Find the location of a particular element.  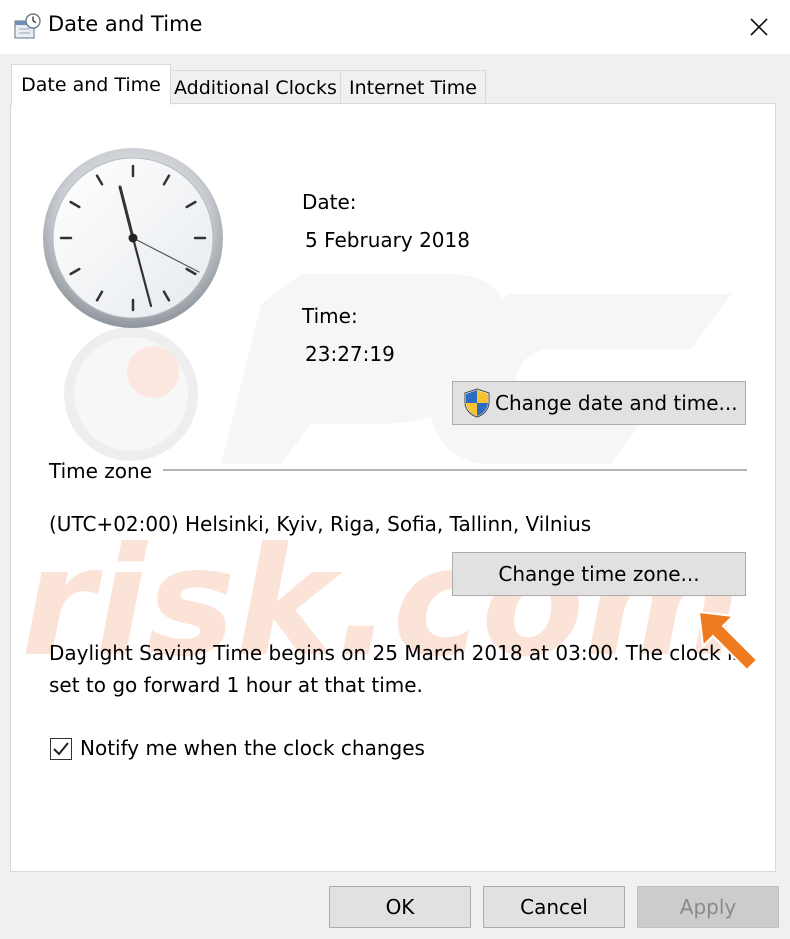

ok-button: OK is located at coordinates (400, 907).